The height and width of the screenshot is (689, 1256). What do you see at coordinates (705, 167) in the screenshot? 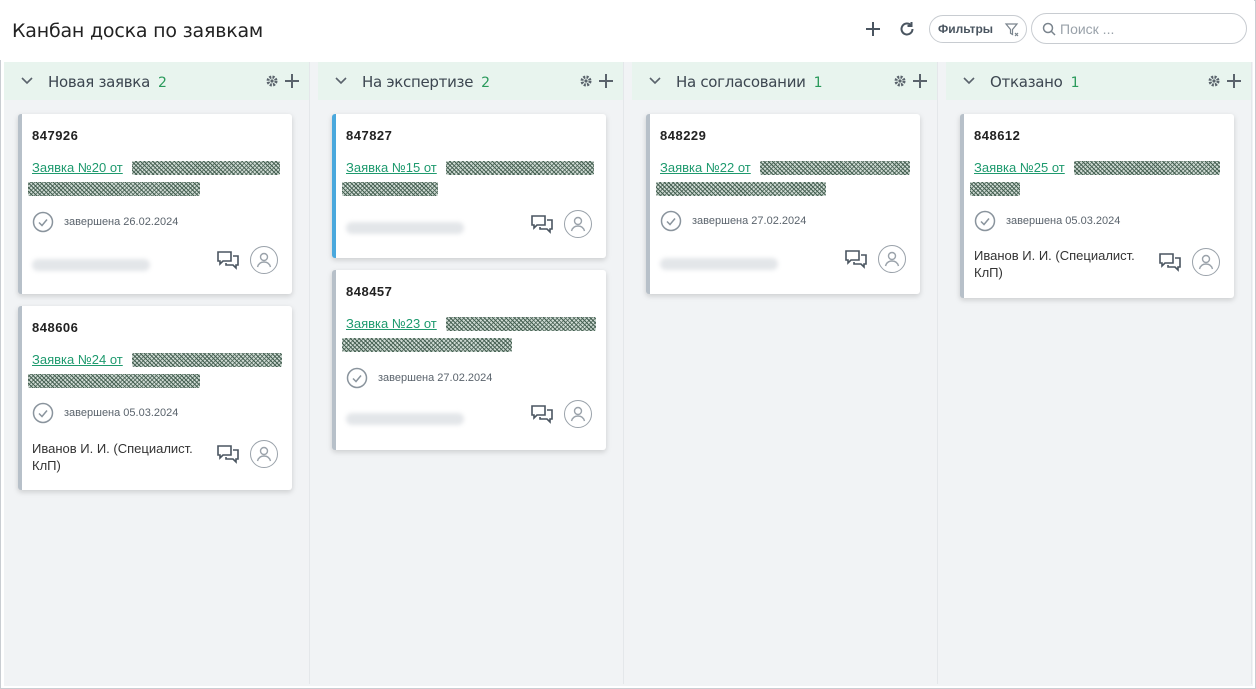
I see `request-link: Заявка №22 от` at bounding box center [705, 167].